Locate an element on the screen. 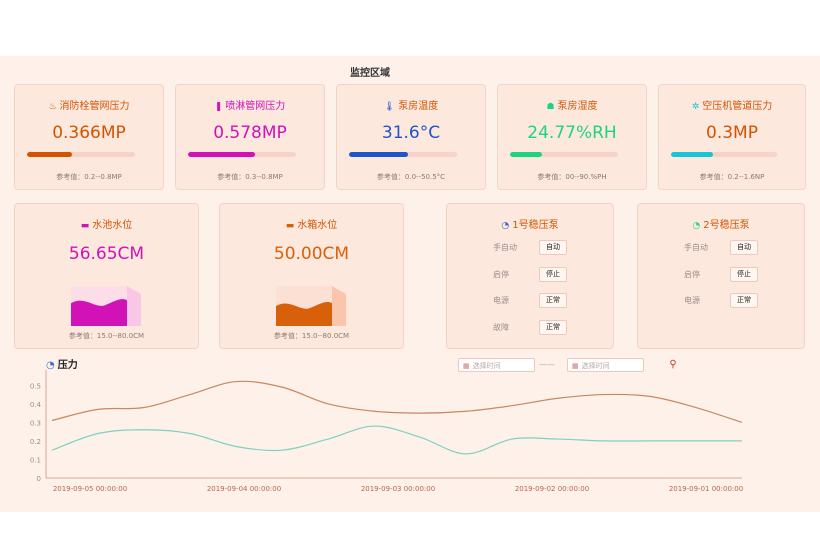  gauge-title: 消防栓管网压力 is located at coordinates (94, 106).